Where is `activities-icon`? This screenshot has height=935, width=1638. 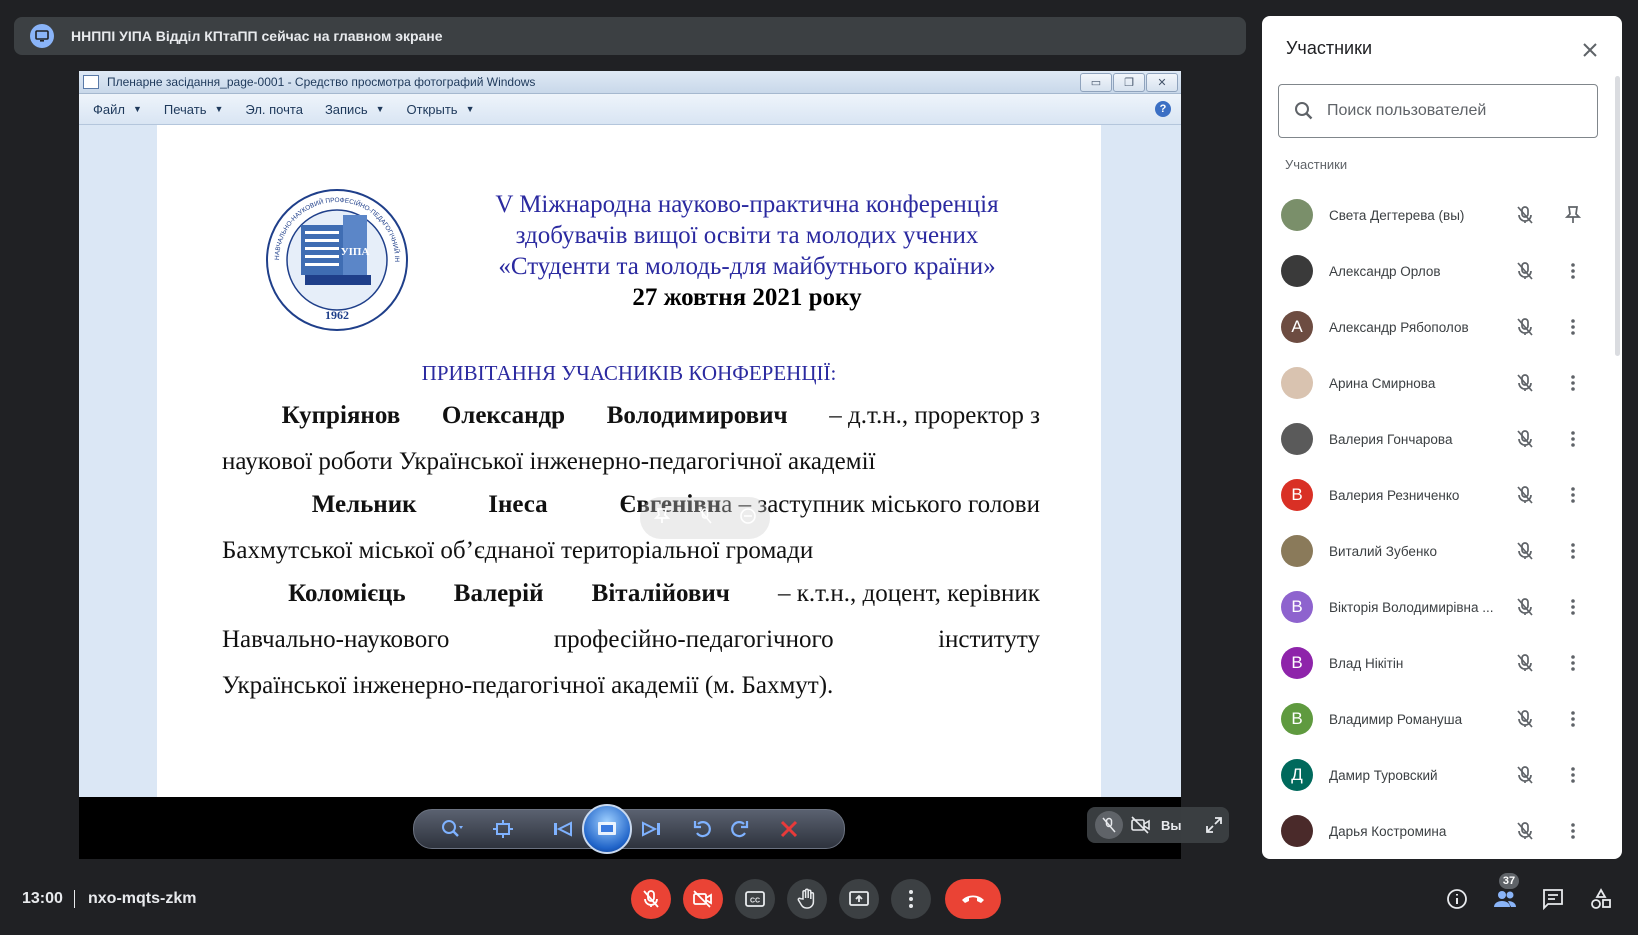
activities-icon is located at coordinates (1601, 899).